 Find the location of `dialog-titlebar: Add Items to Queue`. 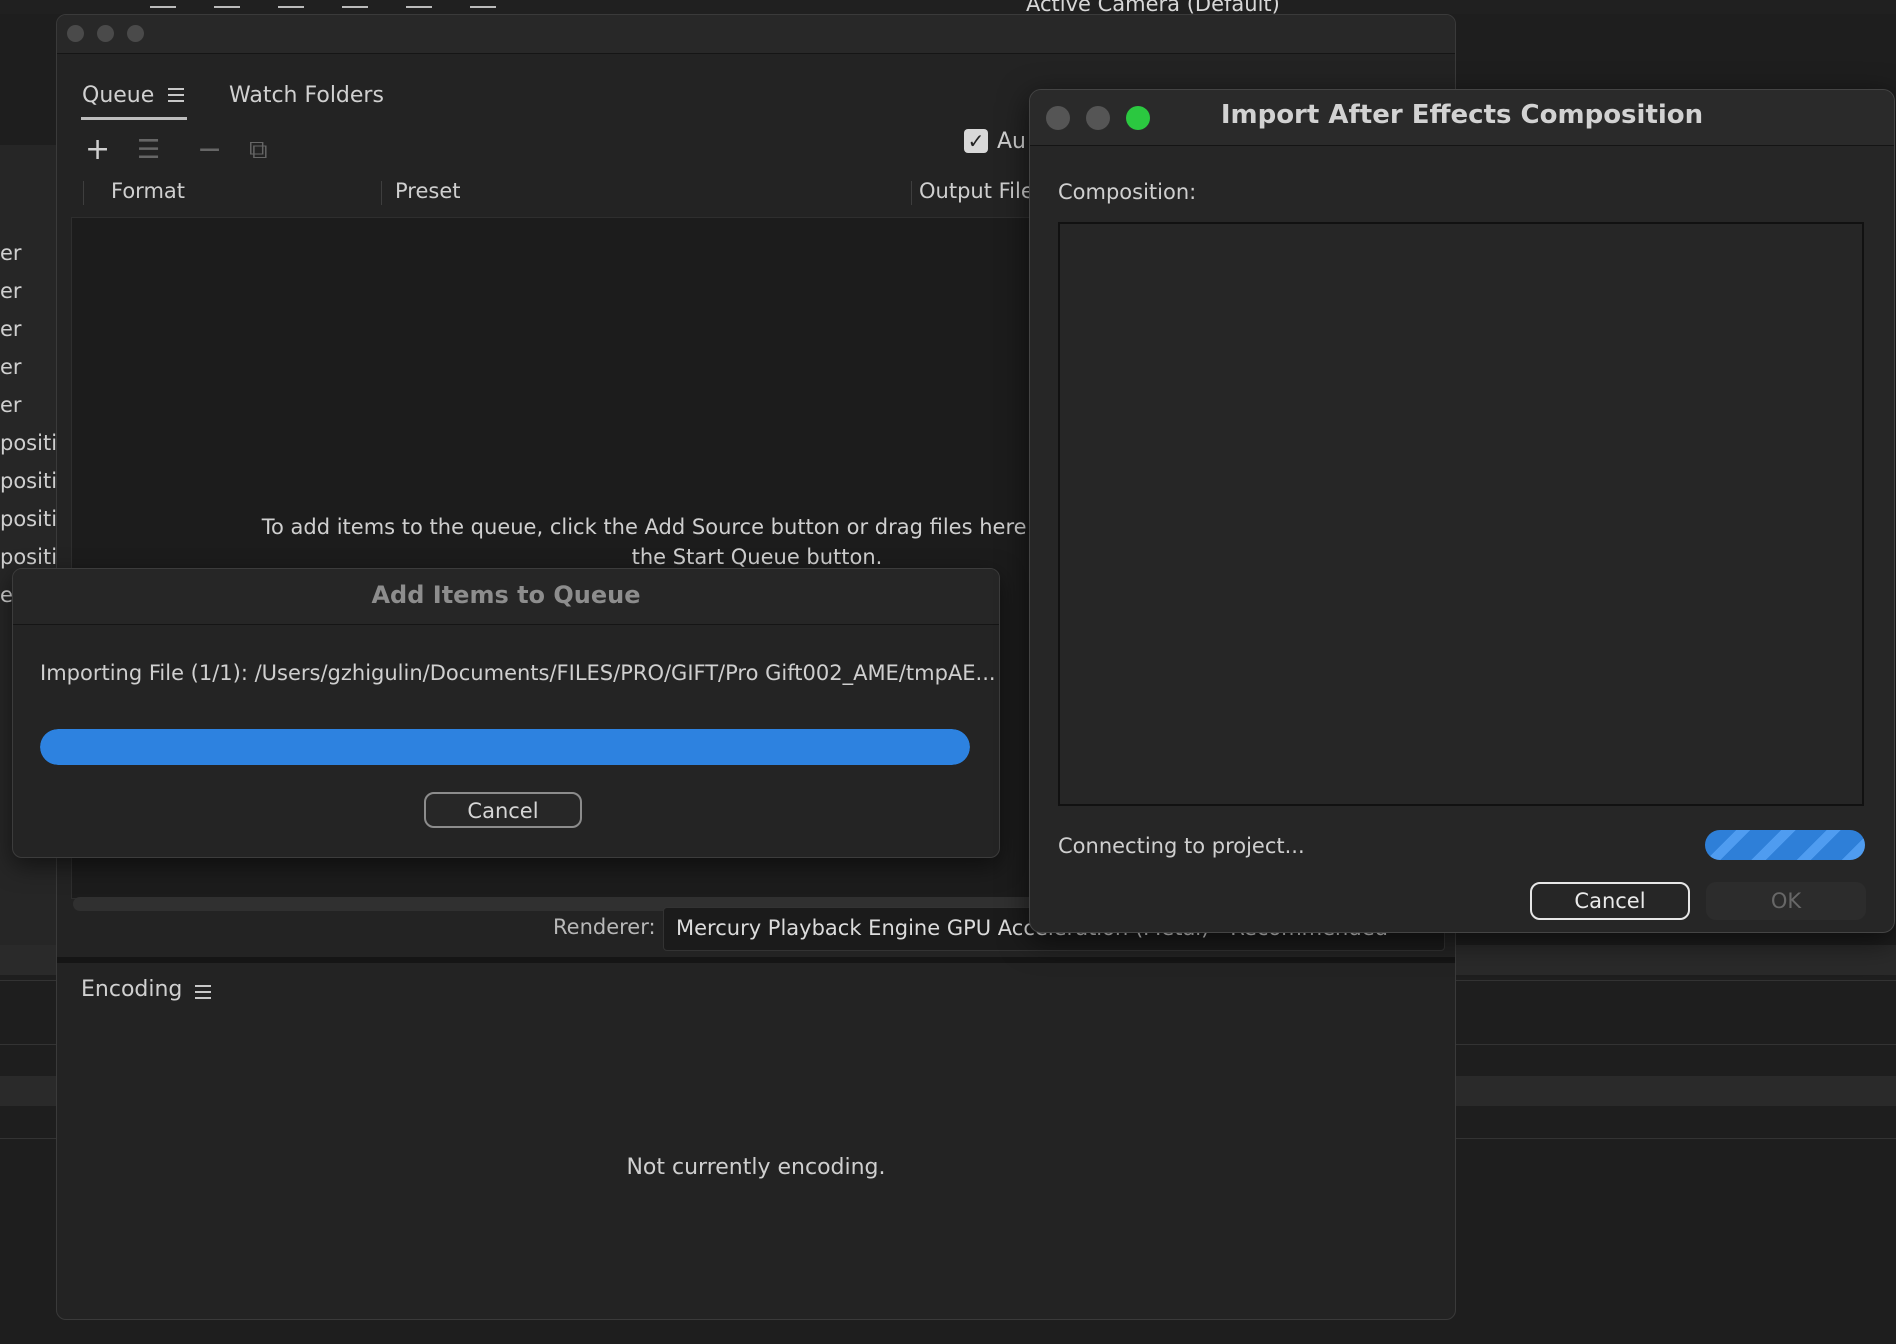

dialog-titlebar: Add Items to Queue is located at coordinates (506, 597).